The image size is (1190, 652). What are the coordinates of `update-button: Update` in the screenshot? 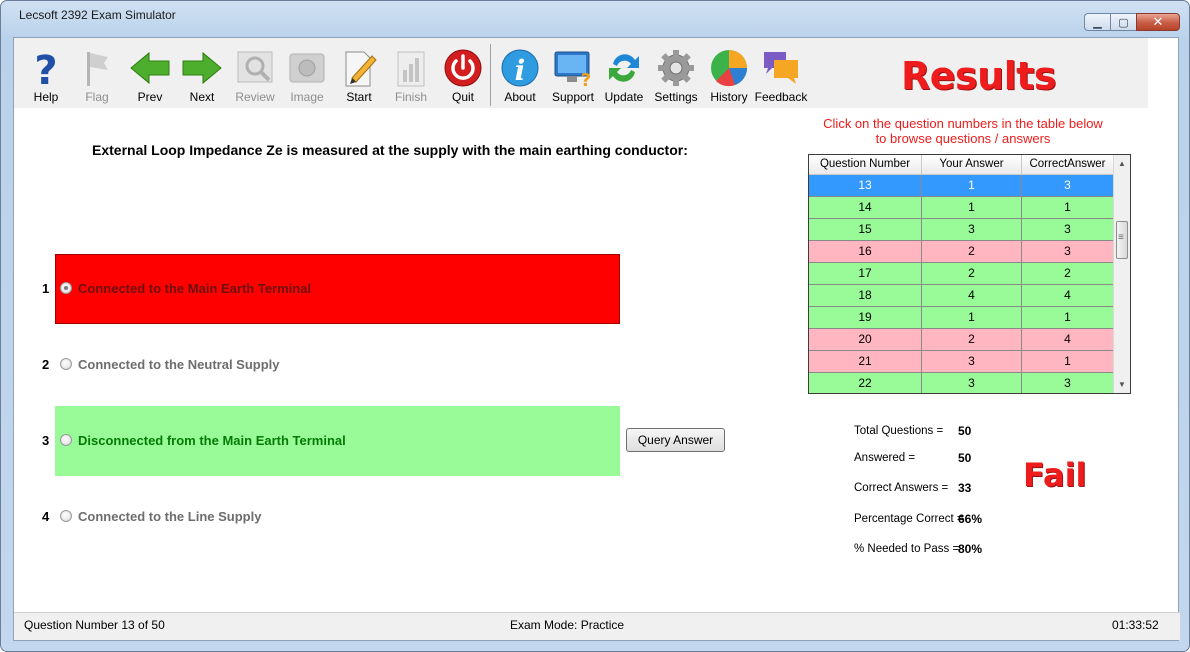 It's located at (624, 77).